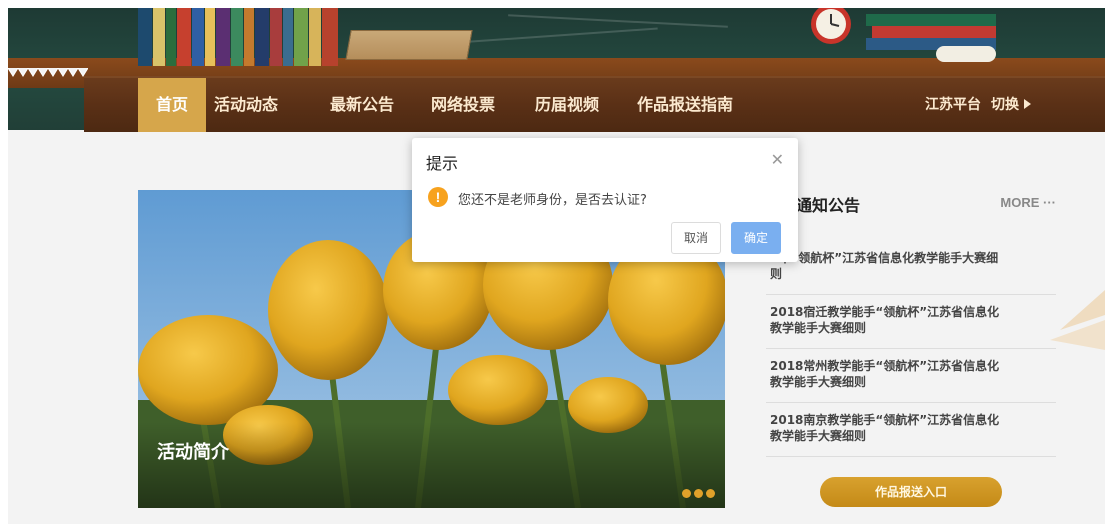 The width and height of the screenshot is (1105, 524). What do you see at coordinates (756, 238) in the screenshot?
I see `confirm-button: 确定` at bounding box center [756, 238].